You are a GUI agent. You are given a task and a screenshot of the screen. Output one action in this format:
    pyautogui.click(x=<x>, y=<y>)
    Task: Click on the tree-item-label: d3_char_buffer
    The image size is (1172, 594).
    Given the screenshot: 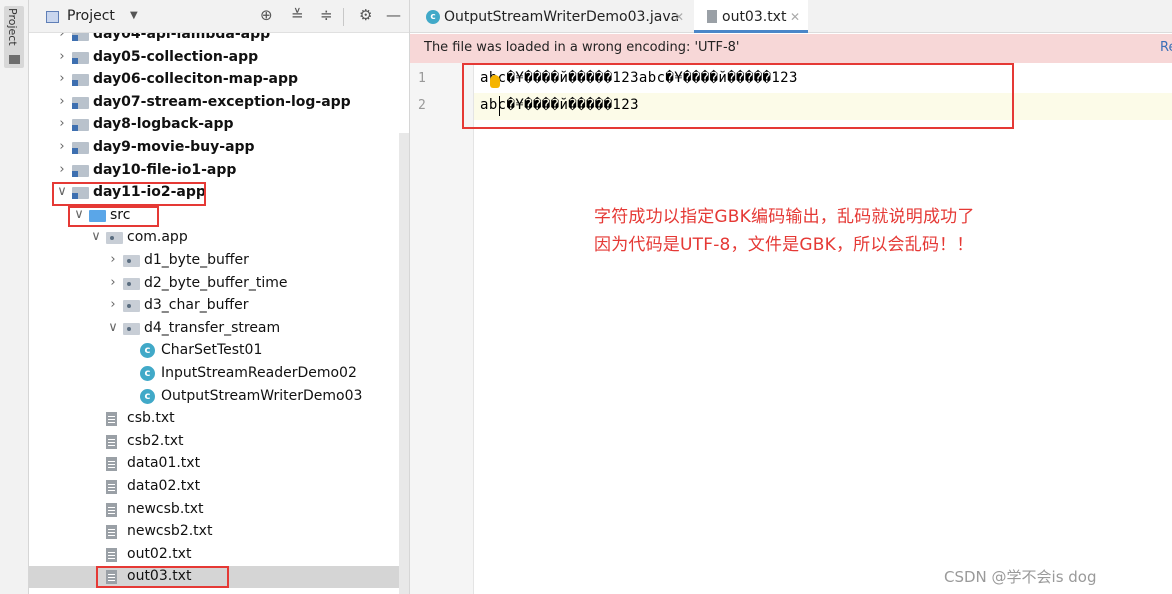 What is the action you would take?
    pyautogui.click(x=196, y=305)
    